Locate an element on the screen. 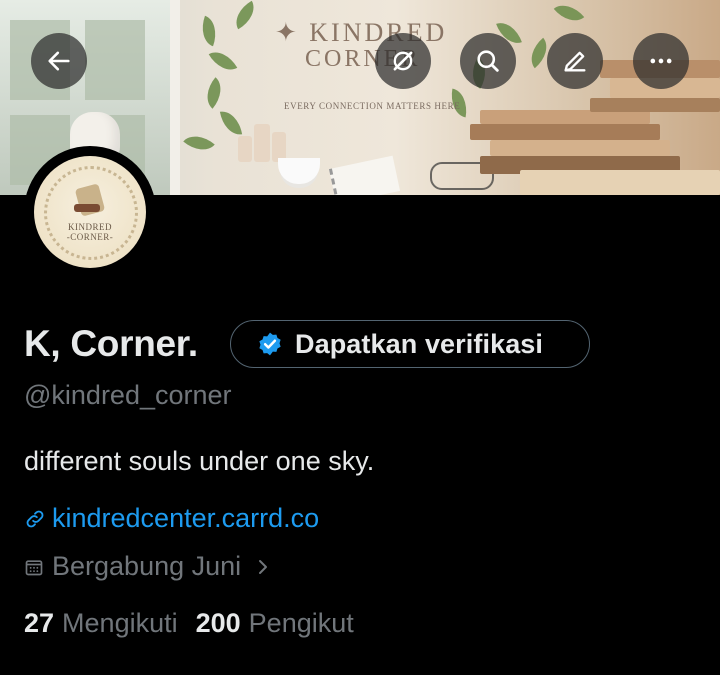  retweet-off-button is located at coordinates (403, 61).